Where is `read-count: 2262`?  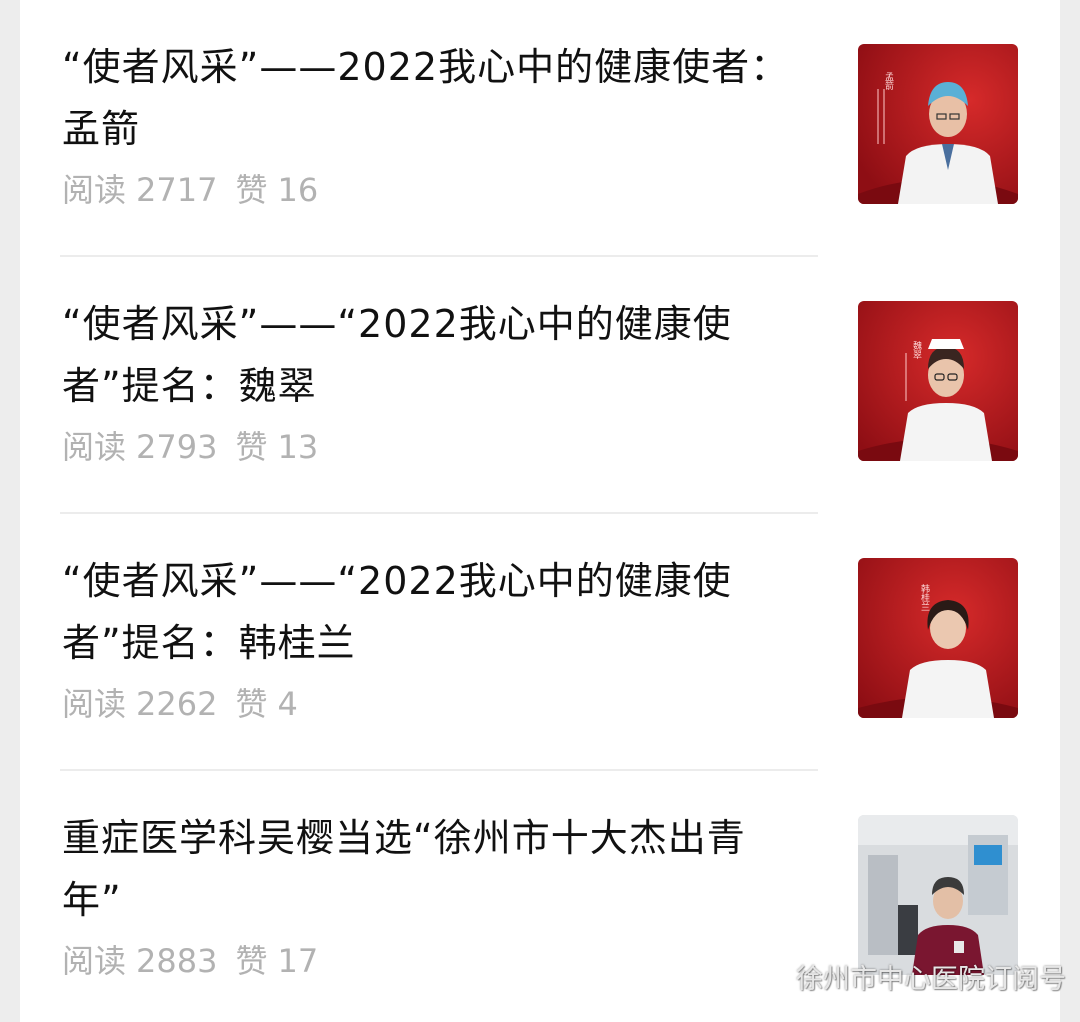 read-count: 2262 is located at coordinates (177, 704).